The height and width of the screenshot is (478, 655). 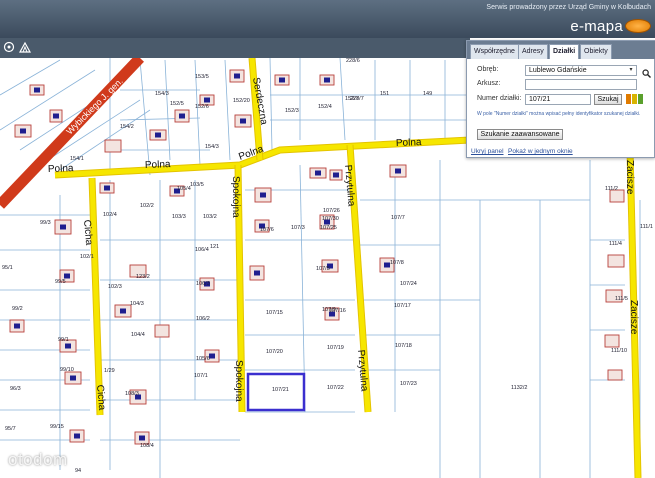 I want to click on layers-icon, so click(x=9, y=48).